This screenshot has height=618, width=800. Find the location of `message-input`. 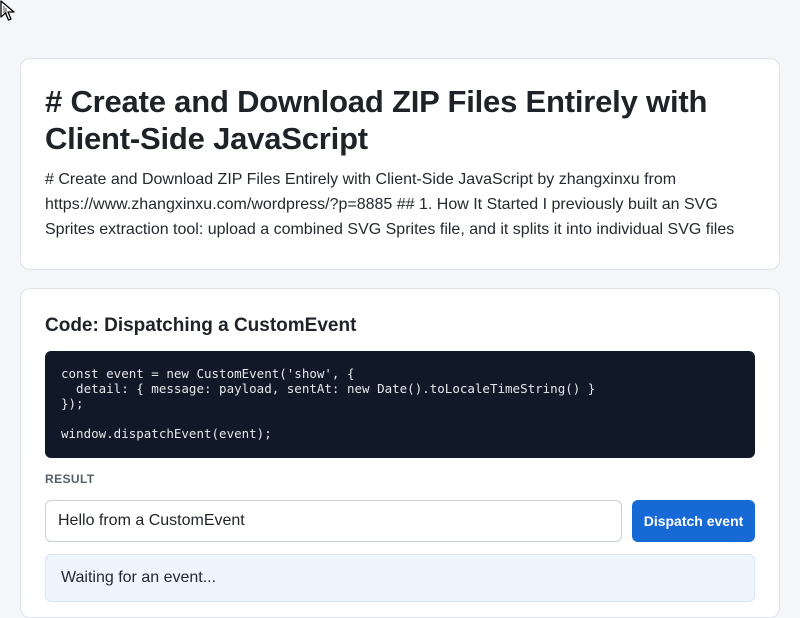

message-input is located at coordinates (333, 521).